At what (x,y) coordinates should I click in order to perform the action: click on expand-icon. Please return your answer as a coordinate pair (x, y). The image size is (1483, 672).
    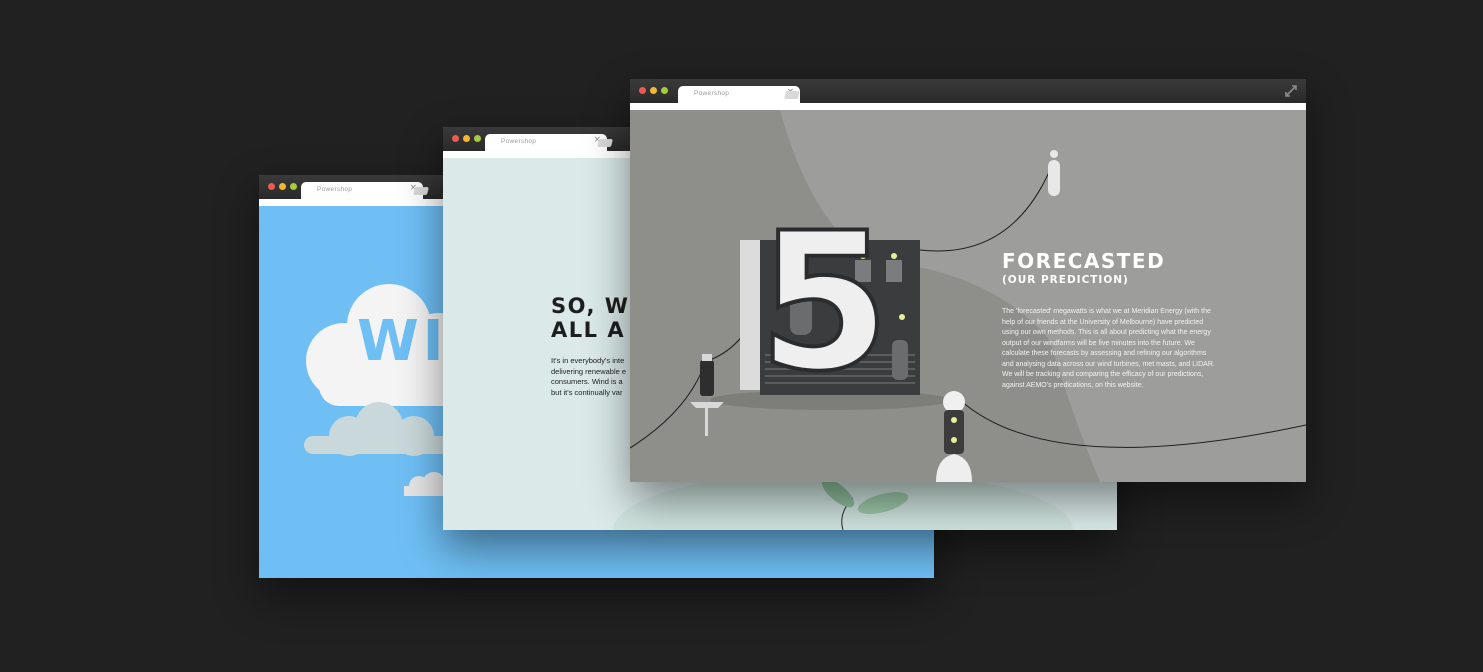
    Looking at the image, I should click on (1291, 91).